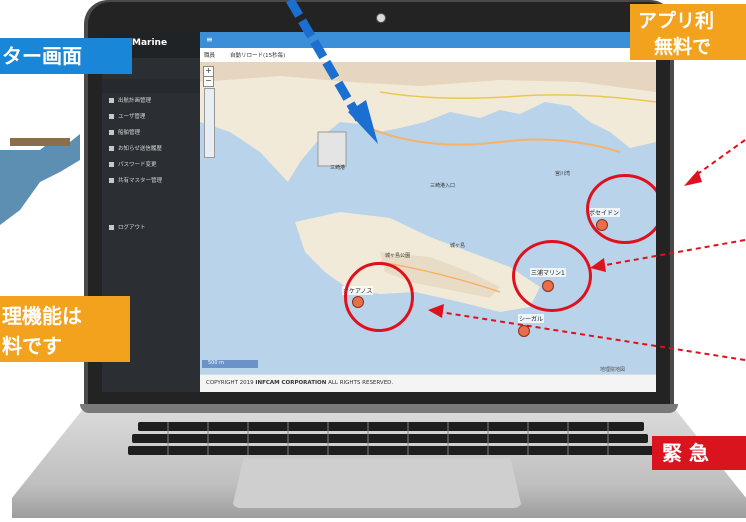  I want to click on callout-app-free: アプリ利 無料で, so click(688, 32).